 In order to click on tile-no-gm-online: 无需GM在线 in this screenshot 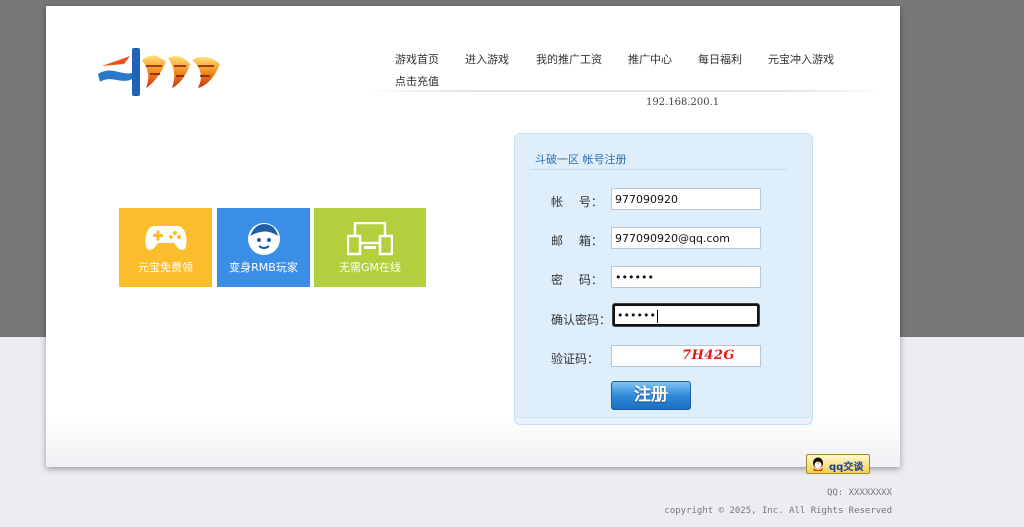, I will do `click(370, 247)`.